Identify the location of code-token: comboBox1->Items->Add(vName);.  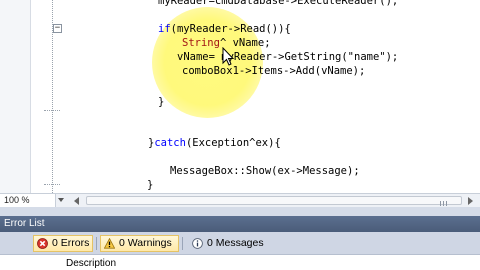
(274, 71).